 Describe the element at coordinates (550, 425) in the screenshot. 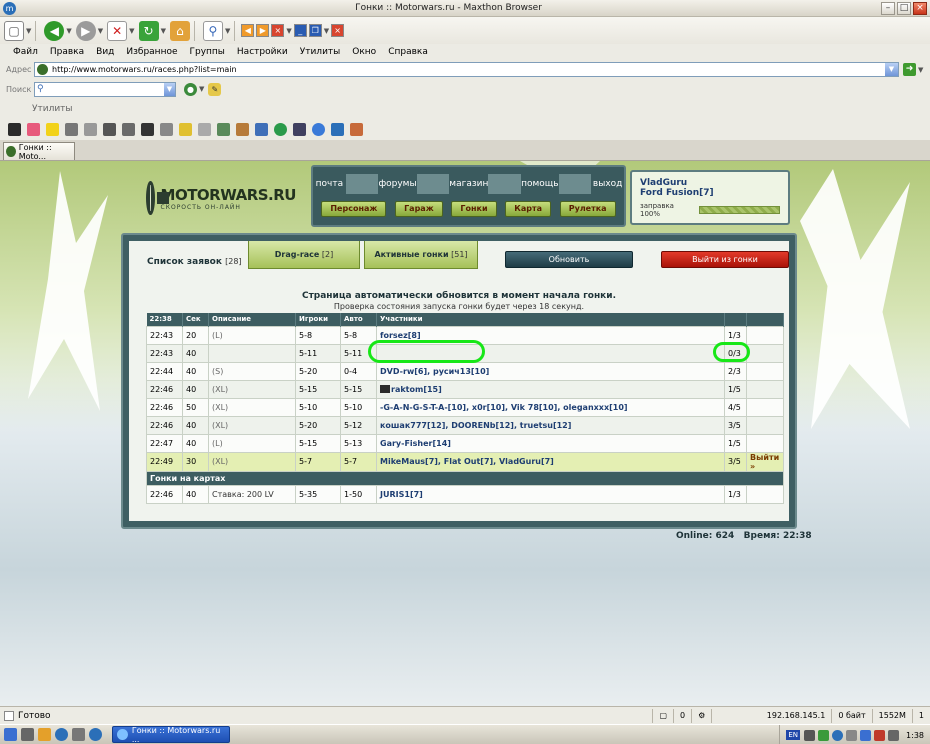

I see `cell-participants: кошак777[12], DOORENb[12], truetsu[12]` at that location.